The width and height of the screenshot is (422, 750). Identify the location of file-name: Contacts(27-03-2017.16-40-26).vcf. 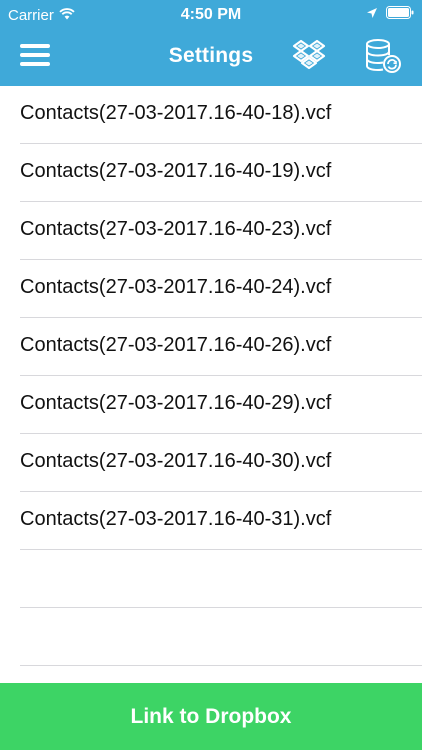
(176, 345).